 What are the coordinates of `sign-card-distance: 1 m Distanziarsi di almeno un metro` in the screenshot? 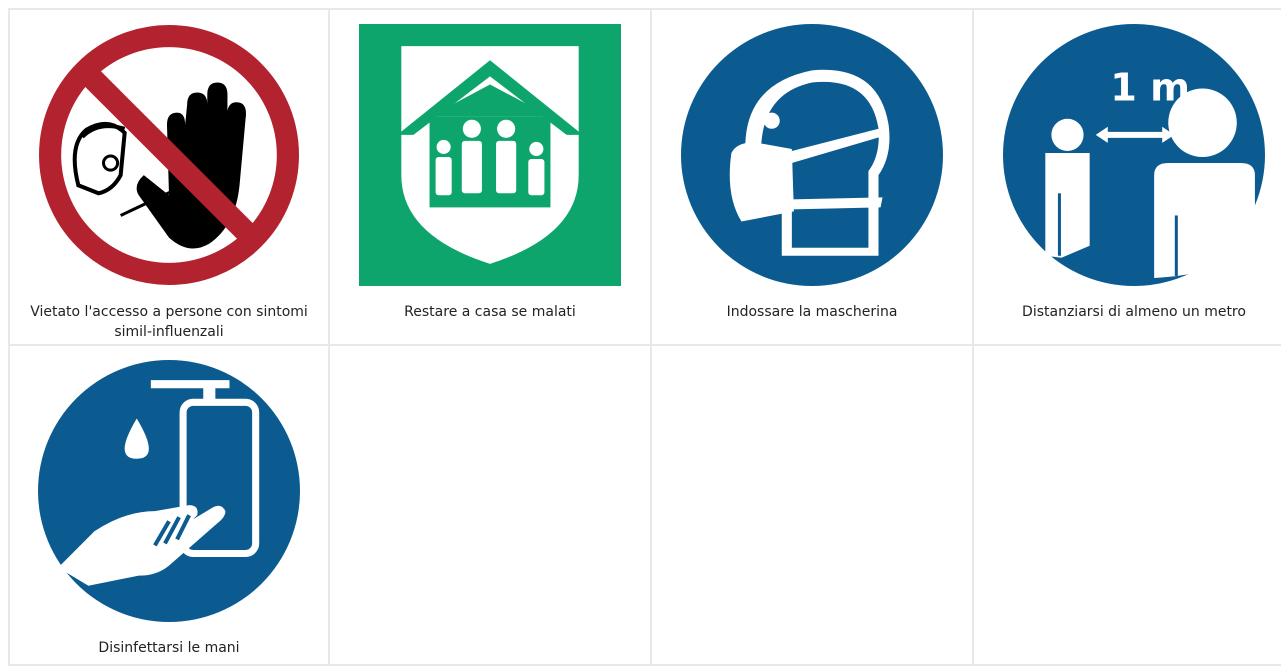 It's located at (1127, 177).